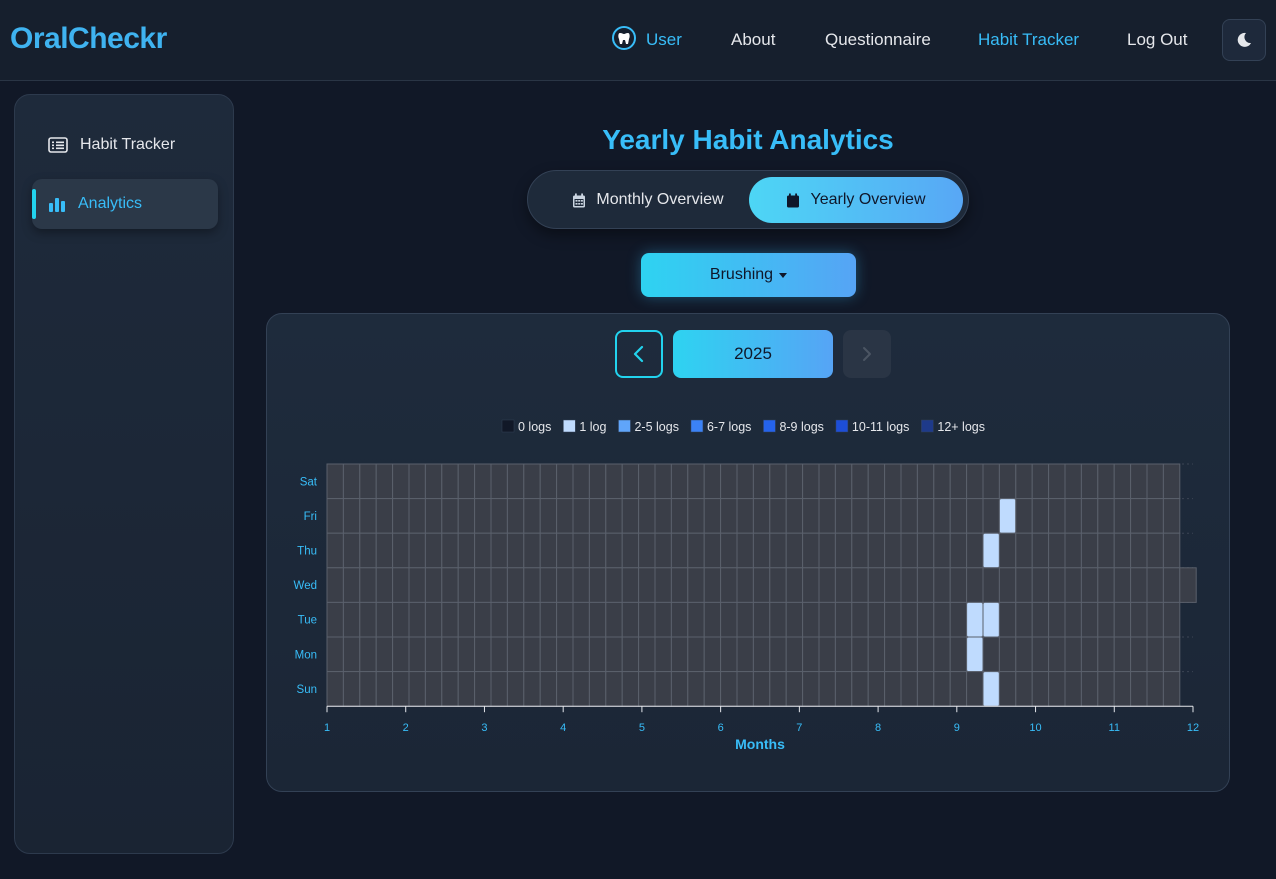 The height and width of the screenshot is (879, 1276). I want to click on tab-label: Monthly Overview, so click(660, 199).